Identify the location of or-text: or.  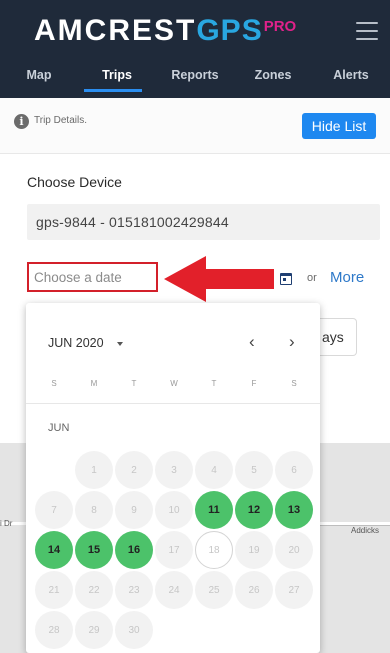
(312, 278).